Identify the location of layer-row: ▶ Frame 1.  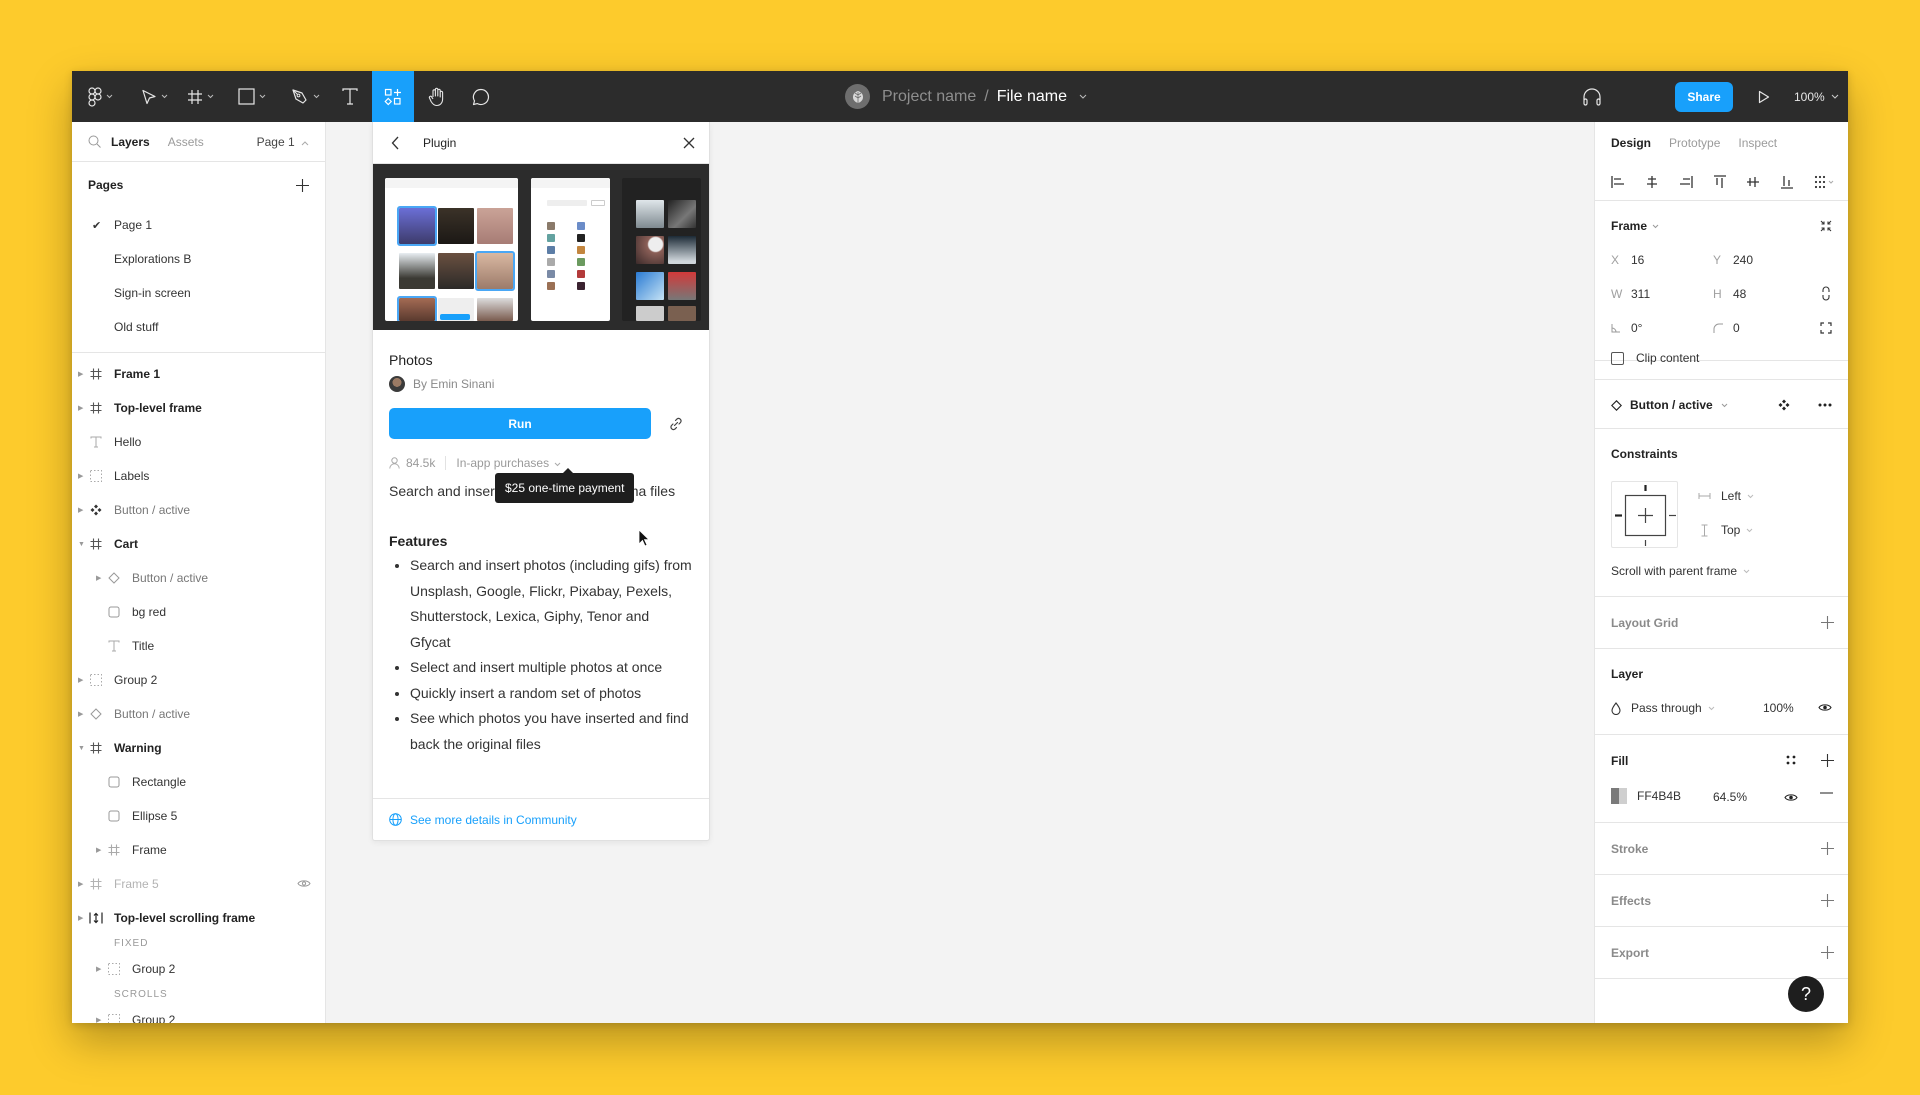
(198, 374).